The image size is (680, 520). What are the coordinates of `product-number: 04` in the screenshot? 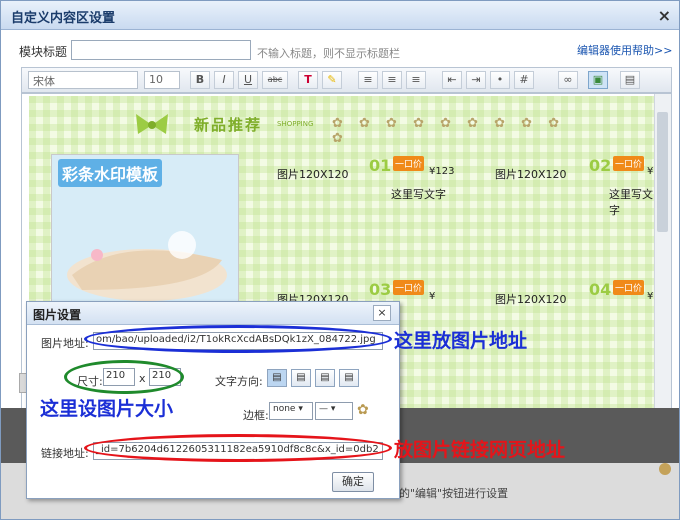 It's located at (600, 289).